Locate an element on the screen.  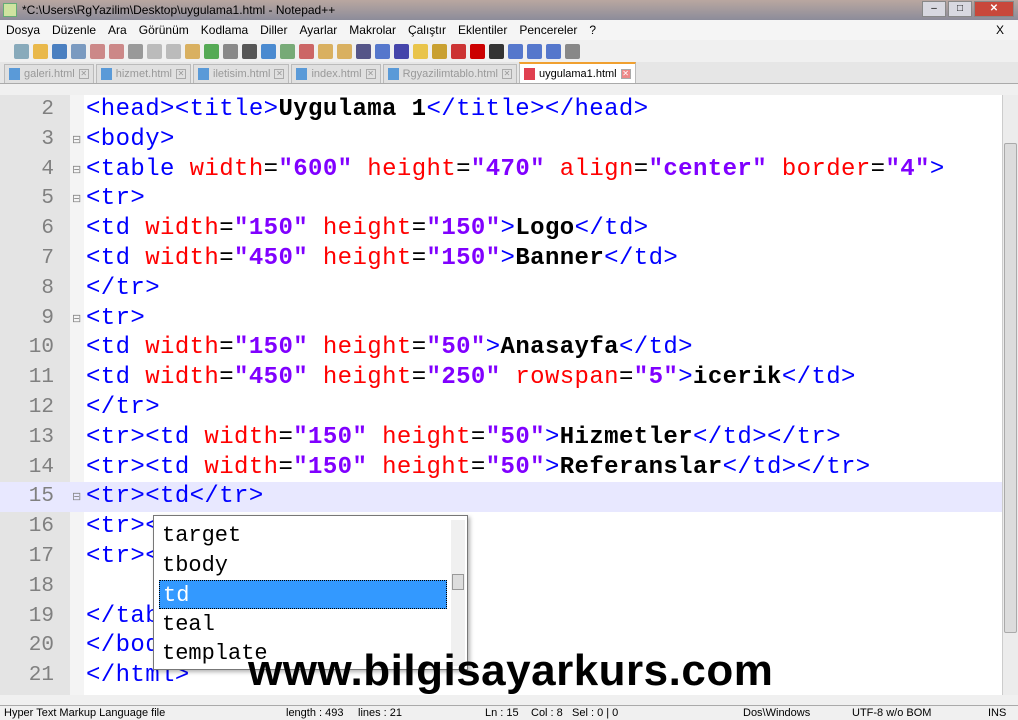
autocomplete-item: td is located at coordinates (303, 595).